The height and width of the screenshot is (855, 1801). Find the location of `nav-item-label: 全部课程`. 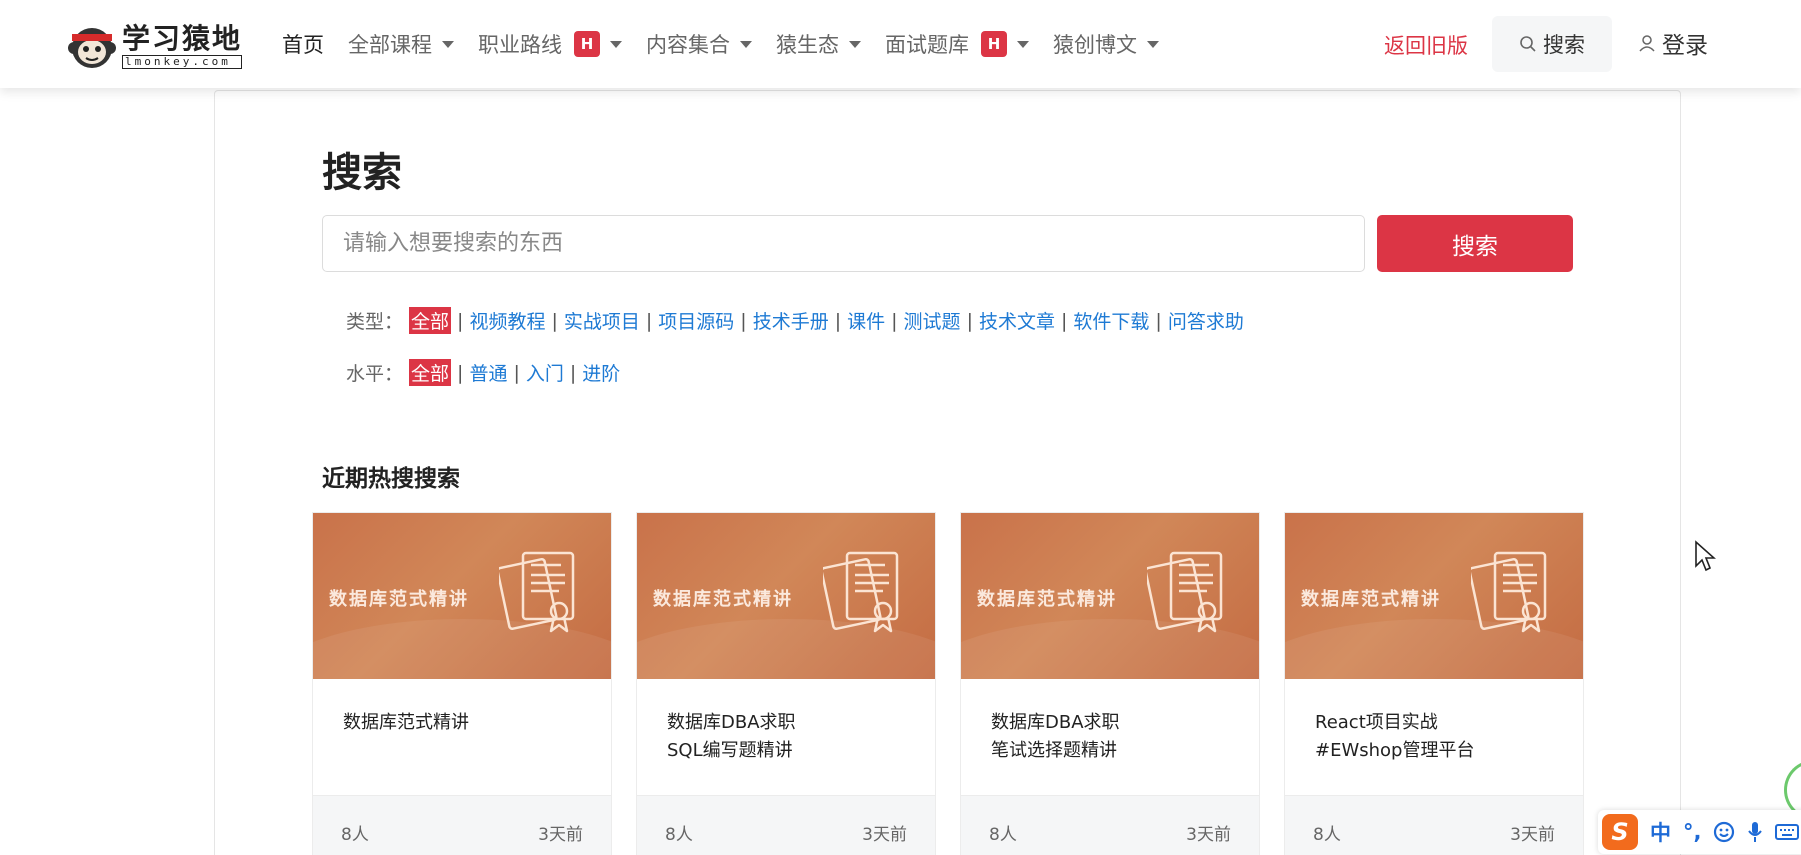

nav-item-label: 全部课程 is located at coordinates (390, 45).